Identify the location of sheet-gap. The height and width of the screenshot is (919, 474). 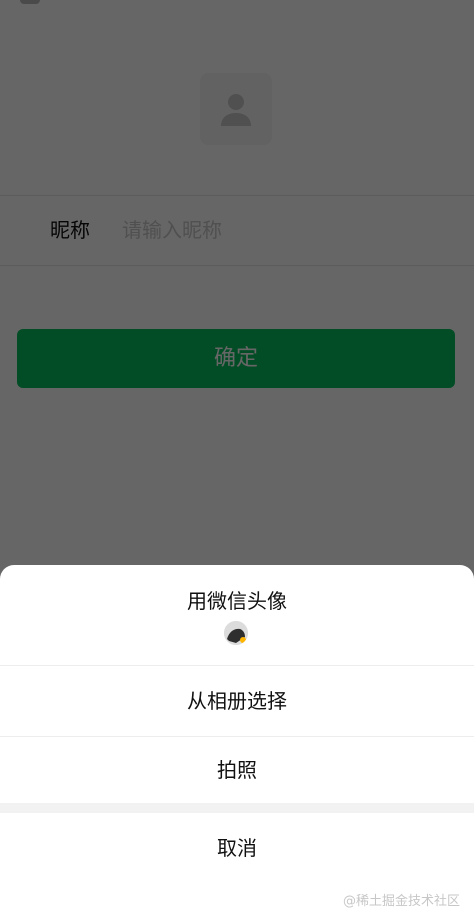
(237, 808).